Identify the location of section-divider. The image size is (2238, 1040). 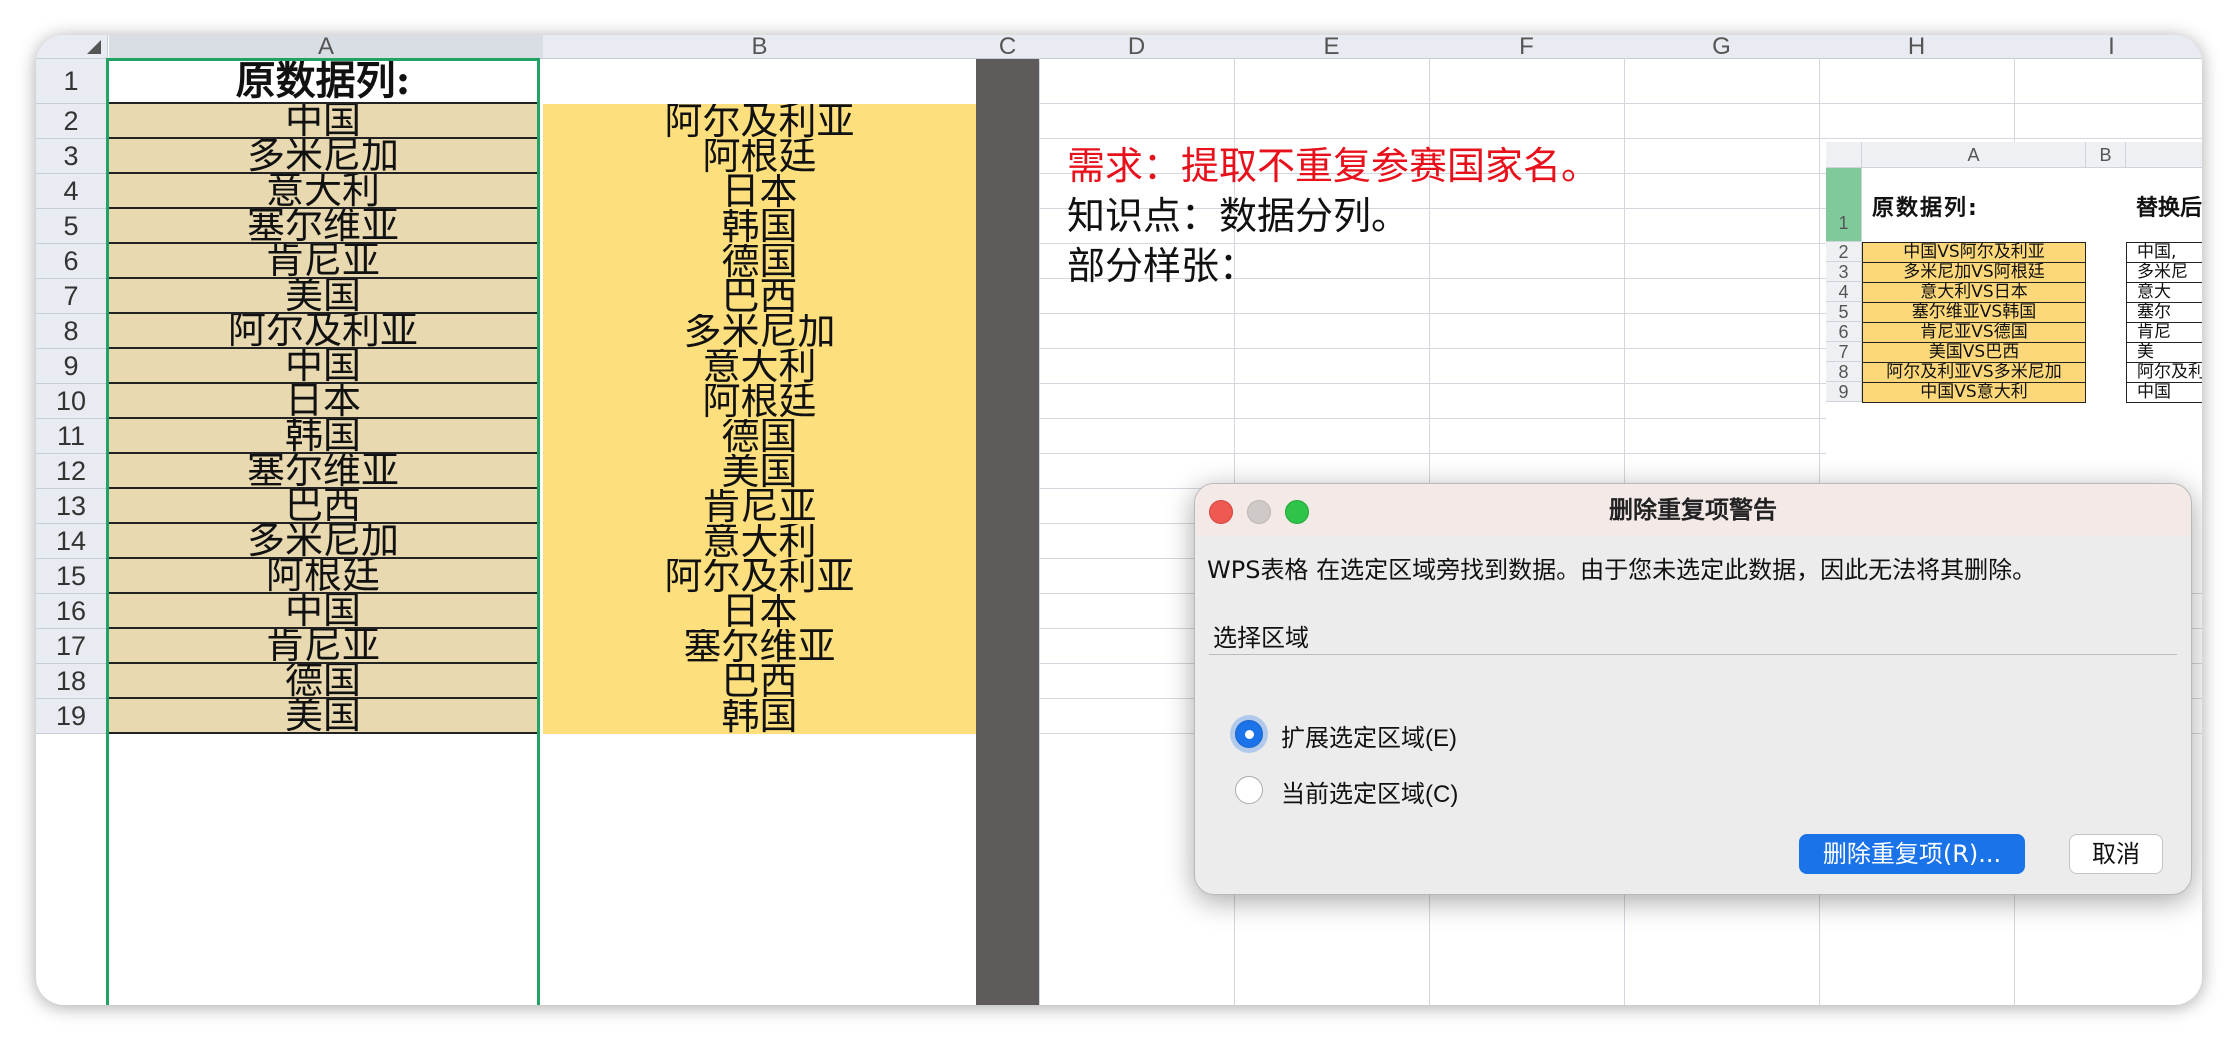
(1693, 654).